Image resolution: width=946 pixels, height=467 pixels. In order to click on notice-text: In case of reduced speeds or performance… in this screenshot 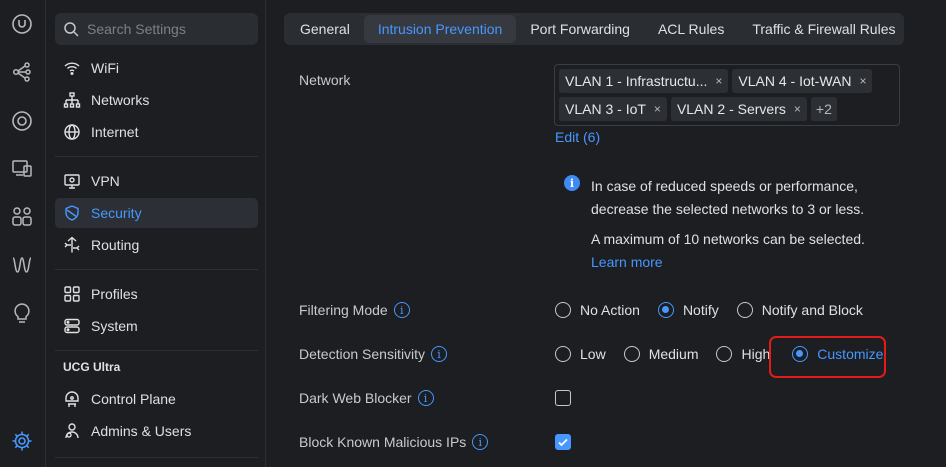, I will do `click(728, 197)`.